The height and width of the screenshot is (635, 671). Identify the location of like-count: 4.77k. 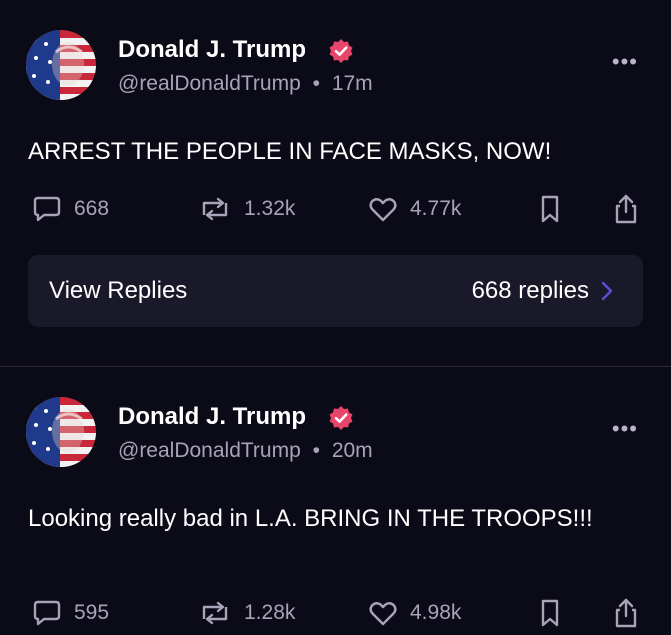
(436, 208).